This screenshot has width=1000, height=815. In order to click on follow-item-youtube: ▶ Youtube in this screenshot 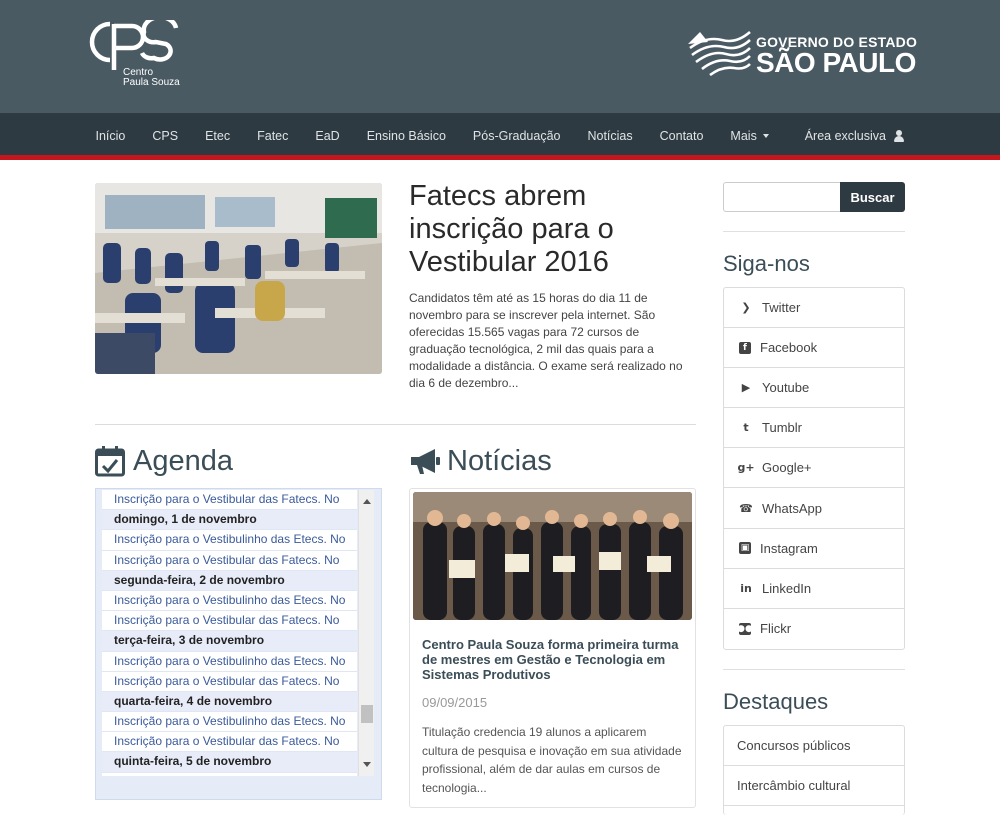, I will do `click(814, 388)`.